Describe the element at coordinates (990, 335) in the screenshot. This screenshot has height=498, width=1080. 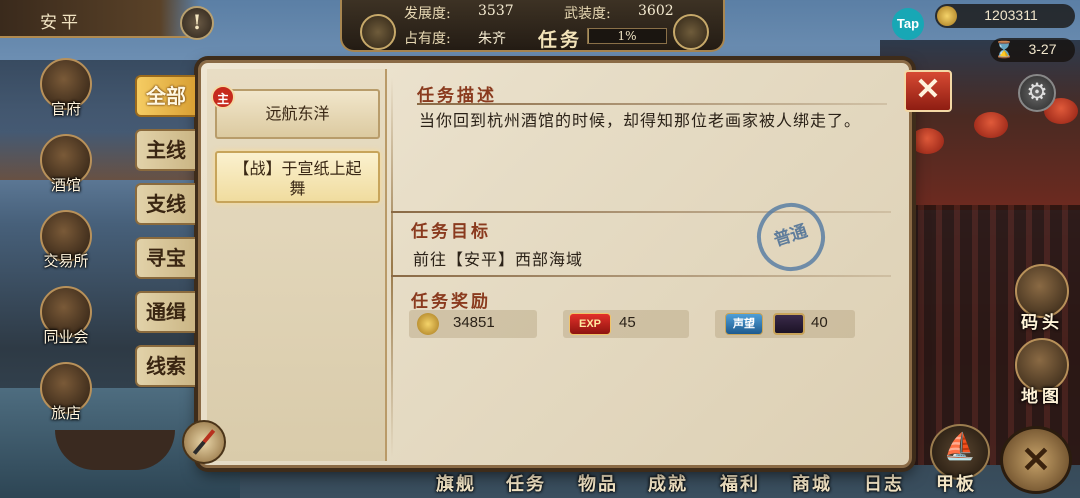
I see `background-lattice-wall` at that location.